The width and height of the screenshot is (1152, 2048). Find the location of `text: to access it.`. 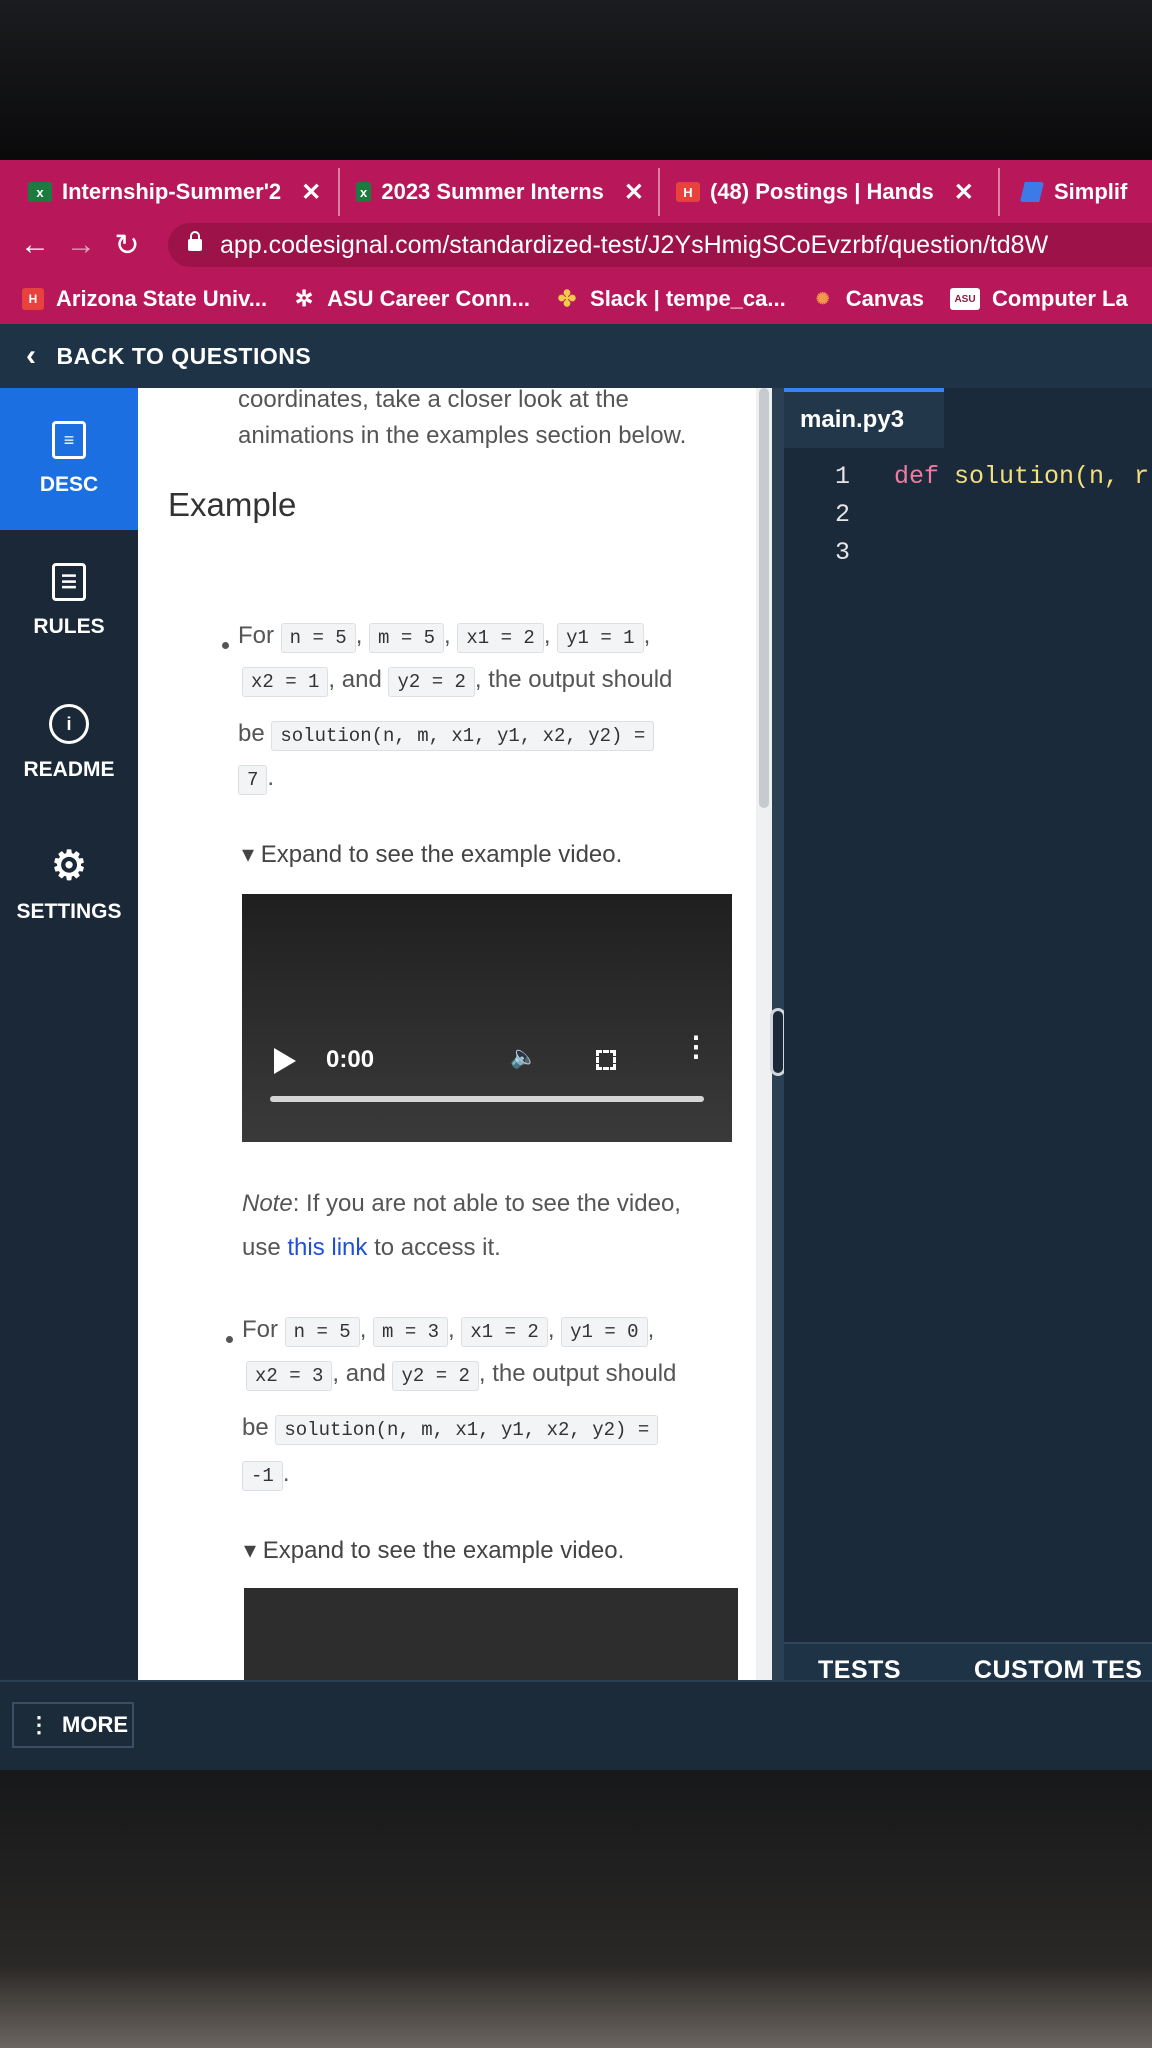

text: to access it. is located at coordinates (437, 1247).